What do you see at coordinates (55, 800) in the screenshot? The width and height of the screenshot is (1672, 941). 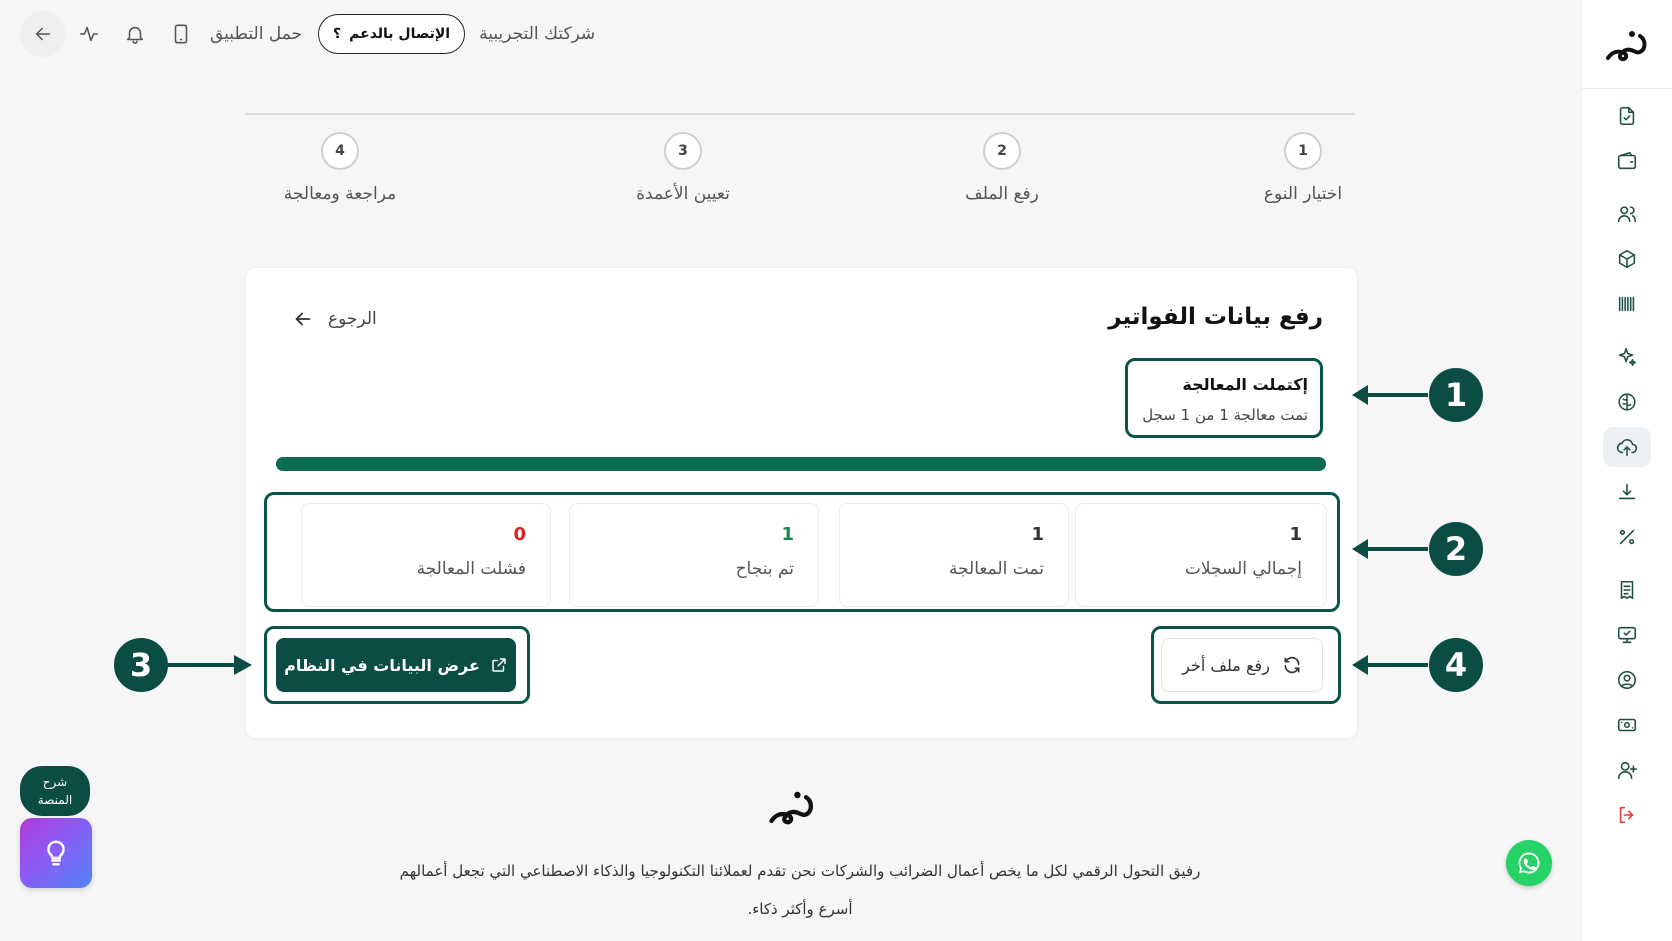 I see `platform-guide-line-2: المنصة` at bounding box center [55, 800].